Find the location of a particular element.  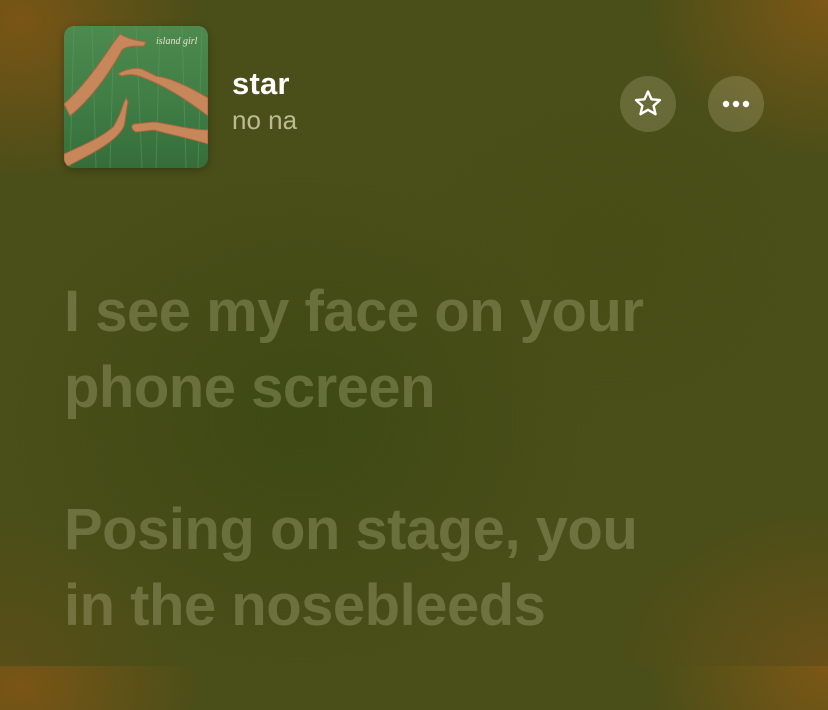

ellipsis-icon is located at coordinates (736, 104).